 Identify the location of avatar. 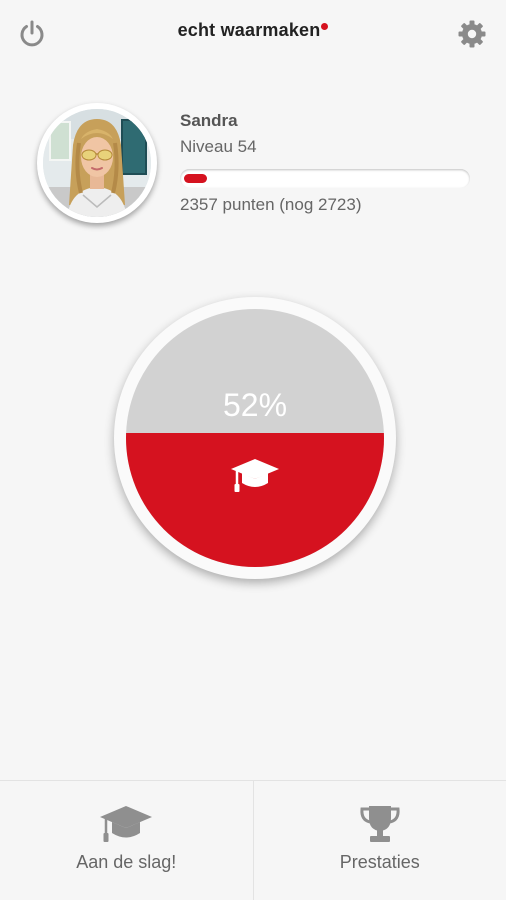
(97, 163).